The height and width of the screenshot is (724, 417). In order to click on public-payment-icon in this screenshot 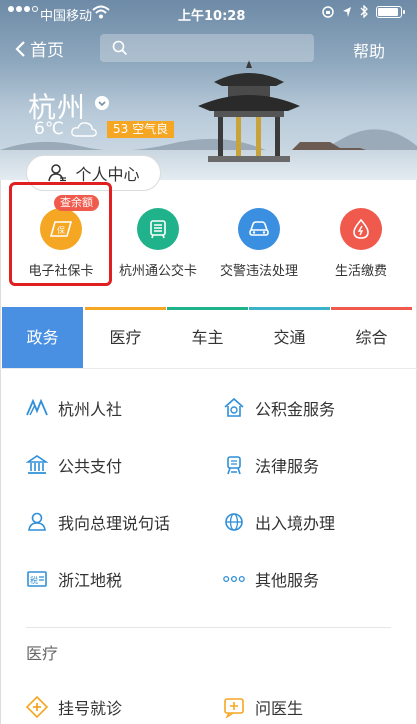, I will do `click(37, 465)`.